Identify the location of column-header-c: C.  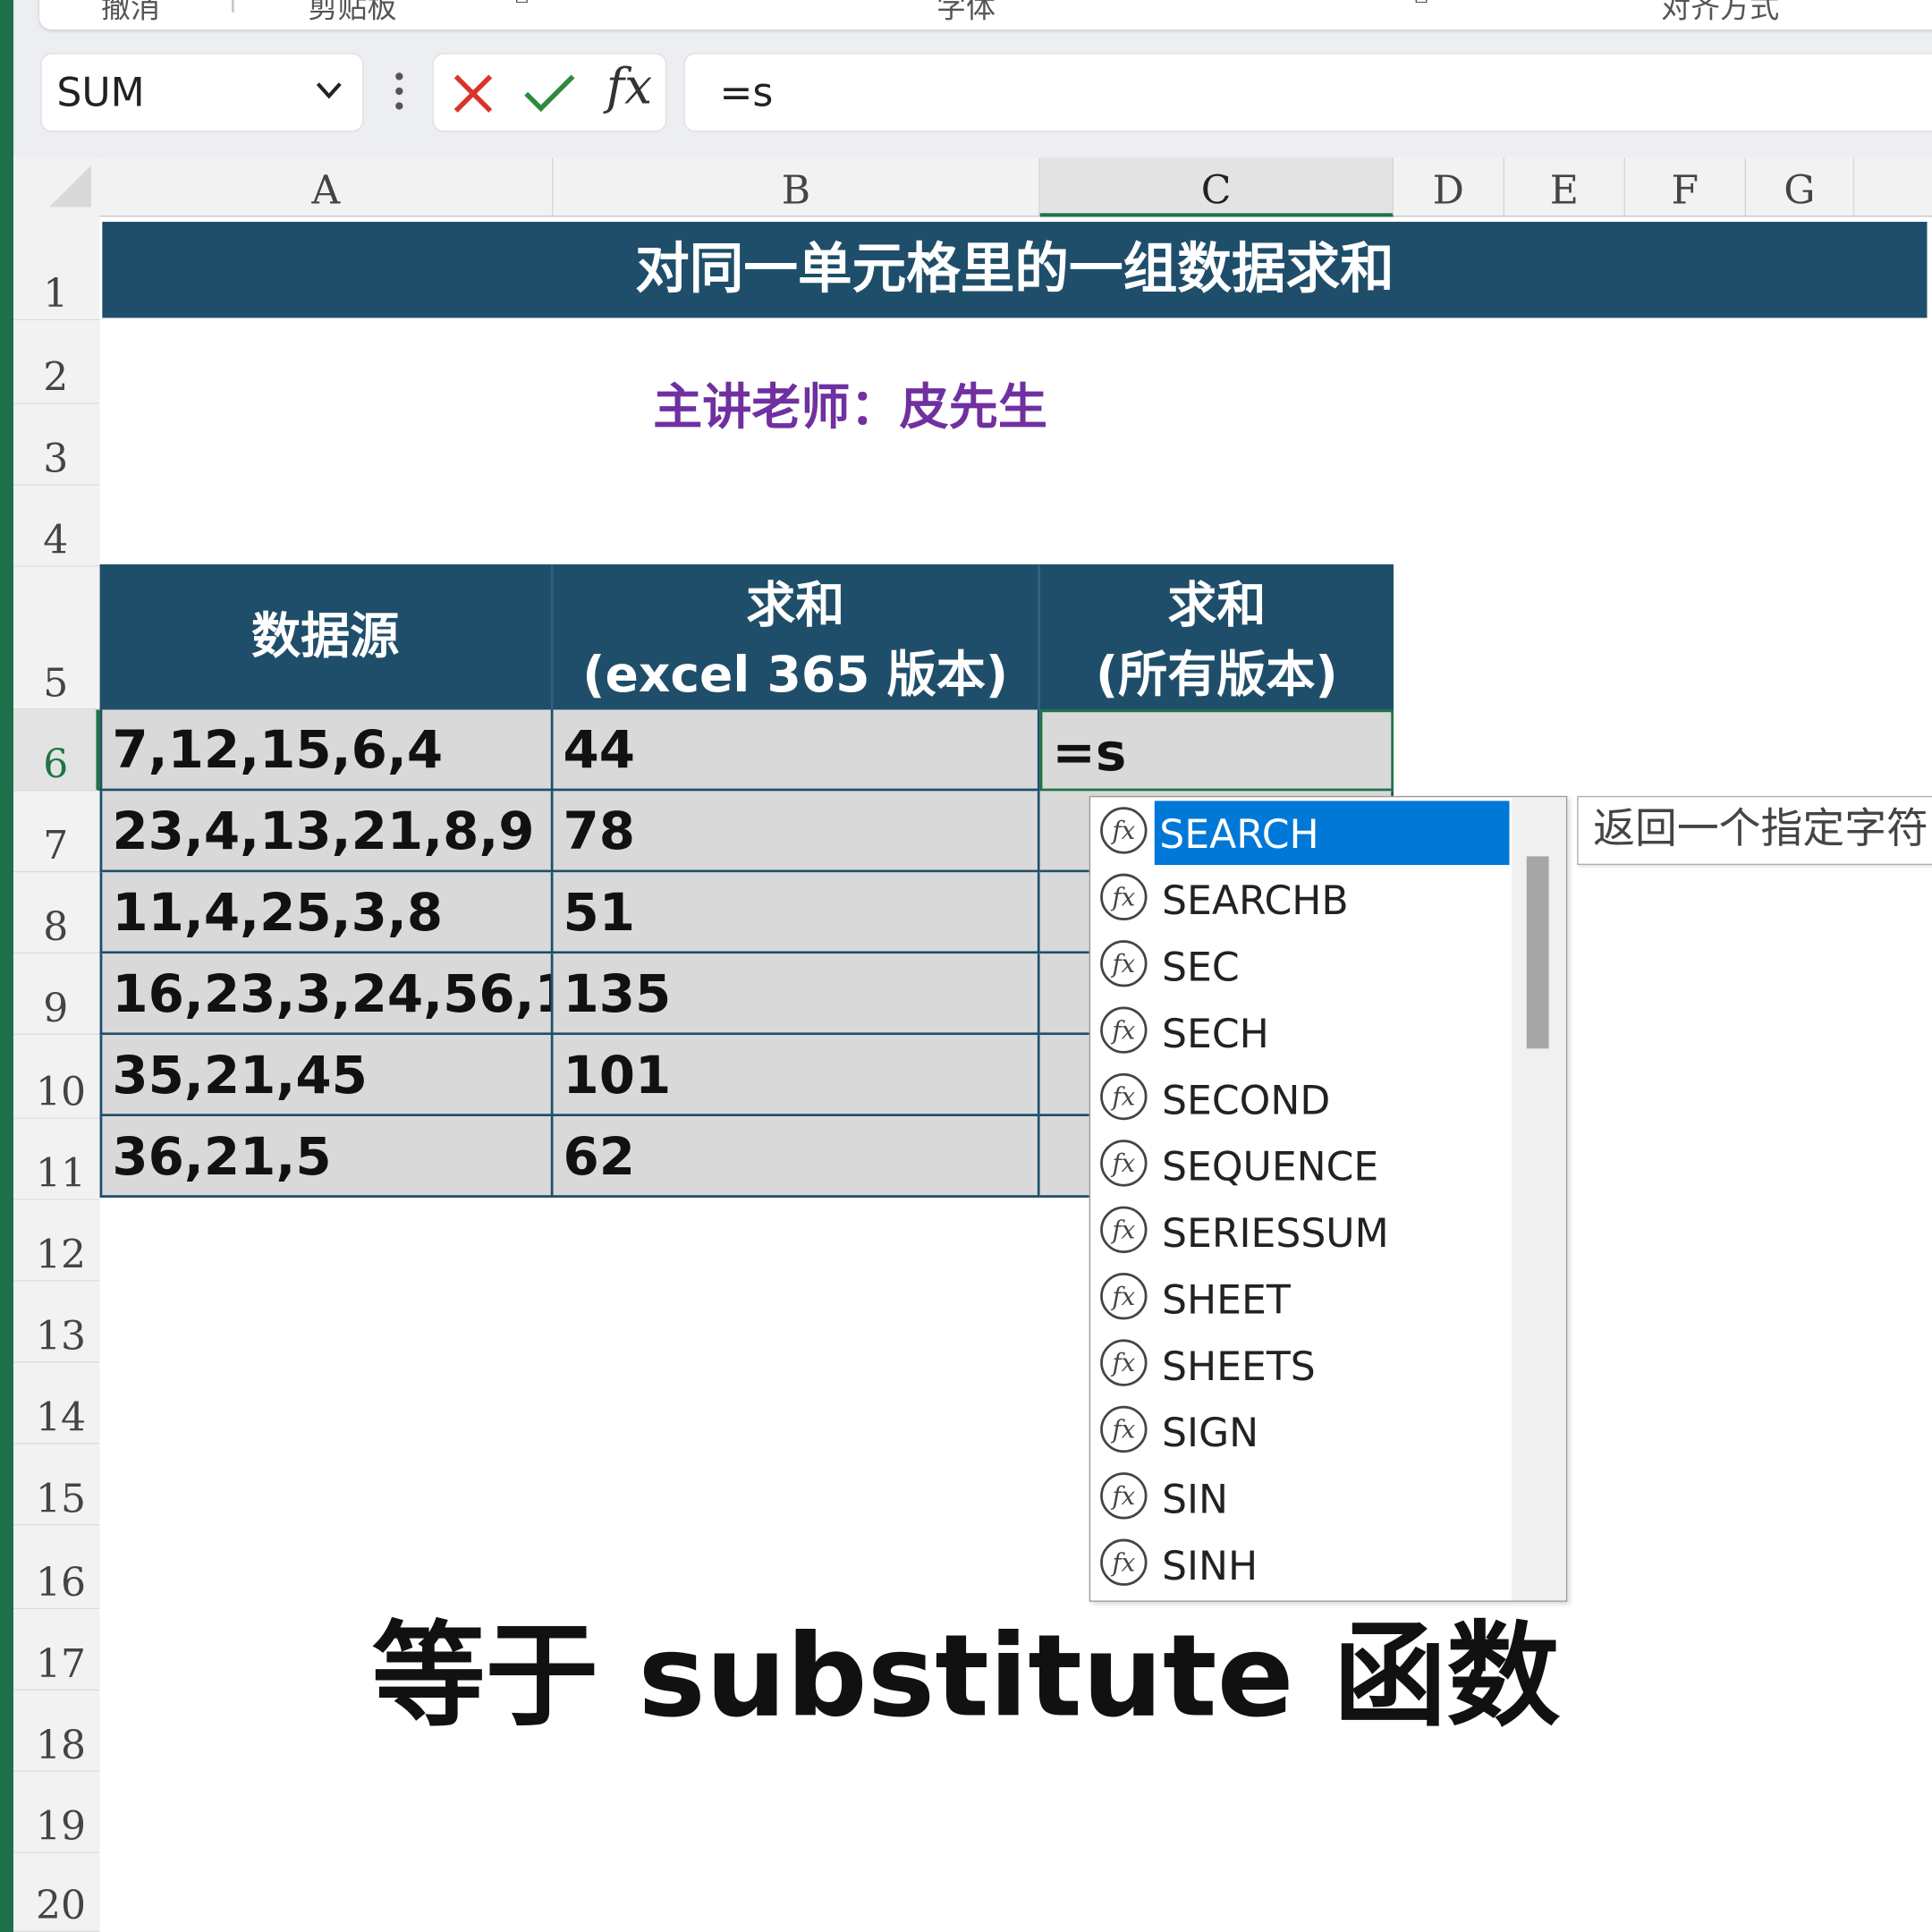
(1216, 187).